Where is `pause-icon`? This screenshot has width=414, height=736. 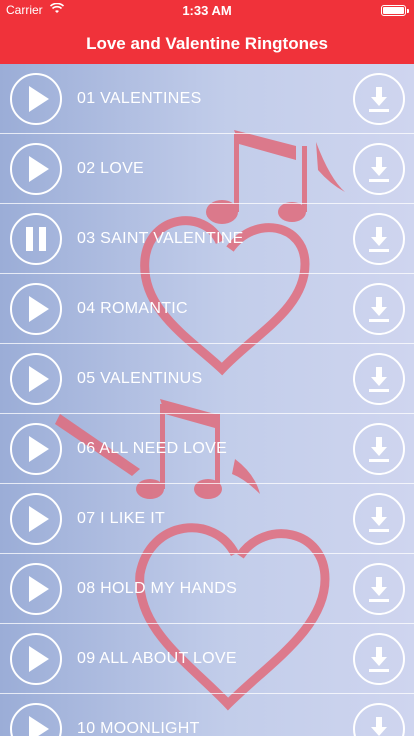
pause-icon is located at coordinates (36, 239).